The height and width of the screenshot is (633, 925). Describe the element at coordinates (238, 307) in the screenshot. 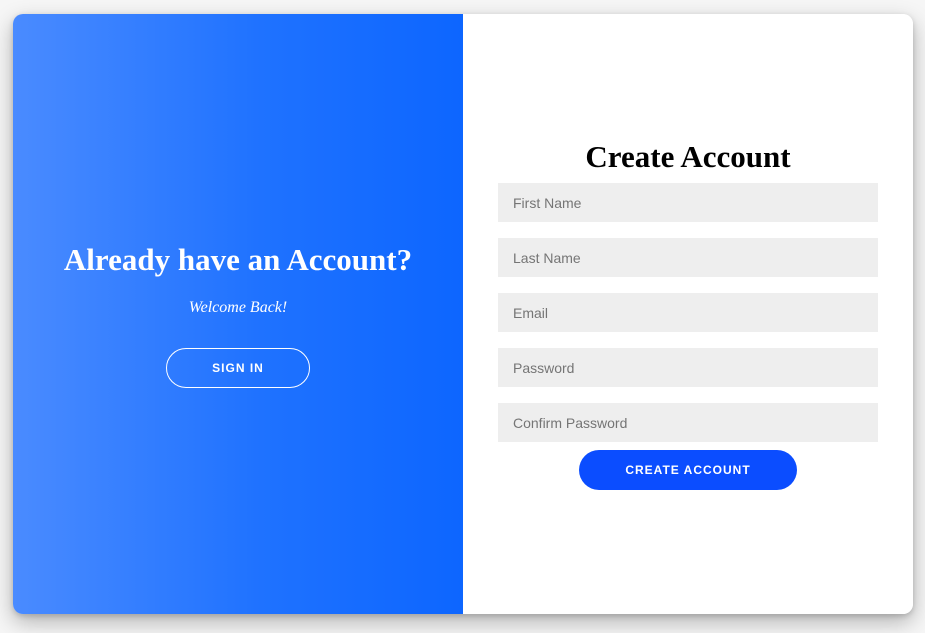

I see `overlay-subtitle: Welcome Back!` at that location.